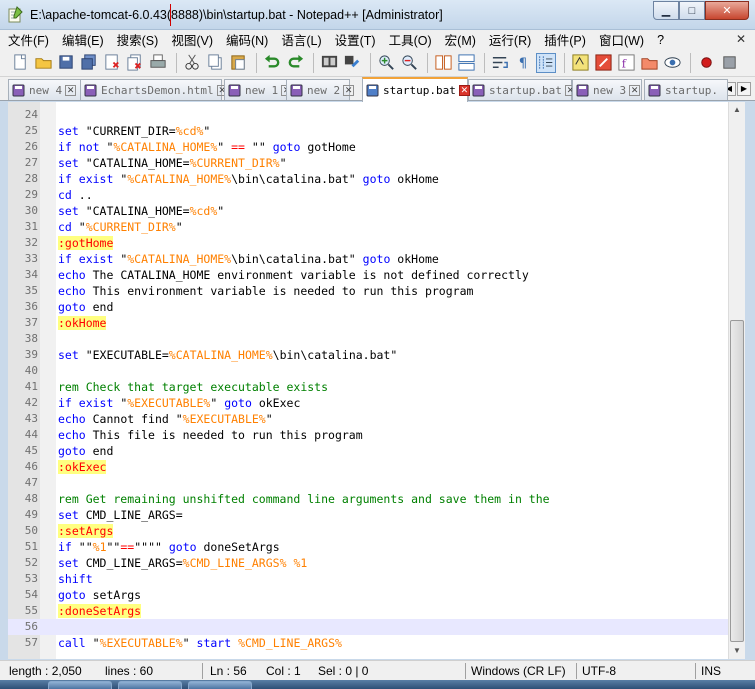 This screenshot has height=689, width=755. I want to click on code-line: 29 cd .., so click(368, 195).